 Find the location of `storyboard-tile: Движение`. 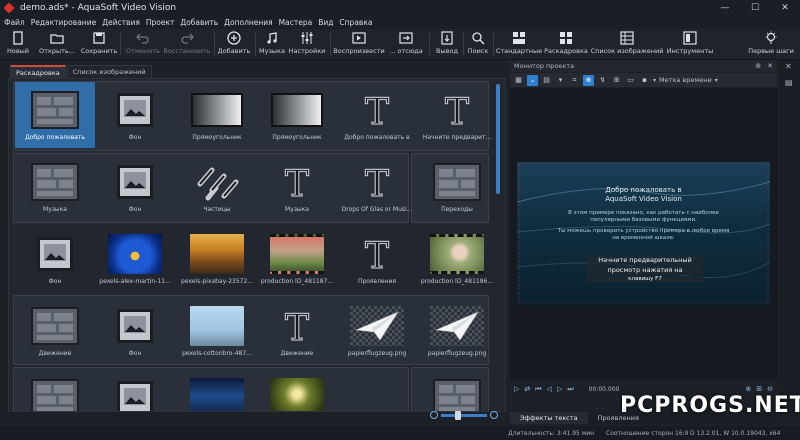

storyboard-tile: Движение is located at coordinates (55, 331).